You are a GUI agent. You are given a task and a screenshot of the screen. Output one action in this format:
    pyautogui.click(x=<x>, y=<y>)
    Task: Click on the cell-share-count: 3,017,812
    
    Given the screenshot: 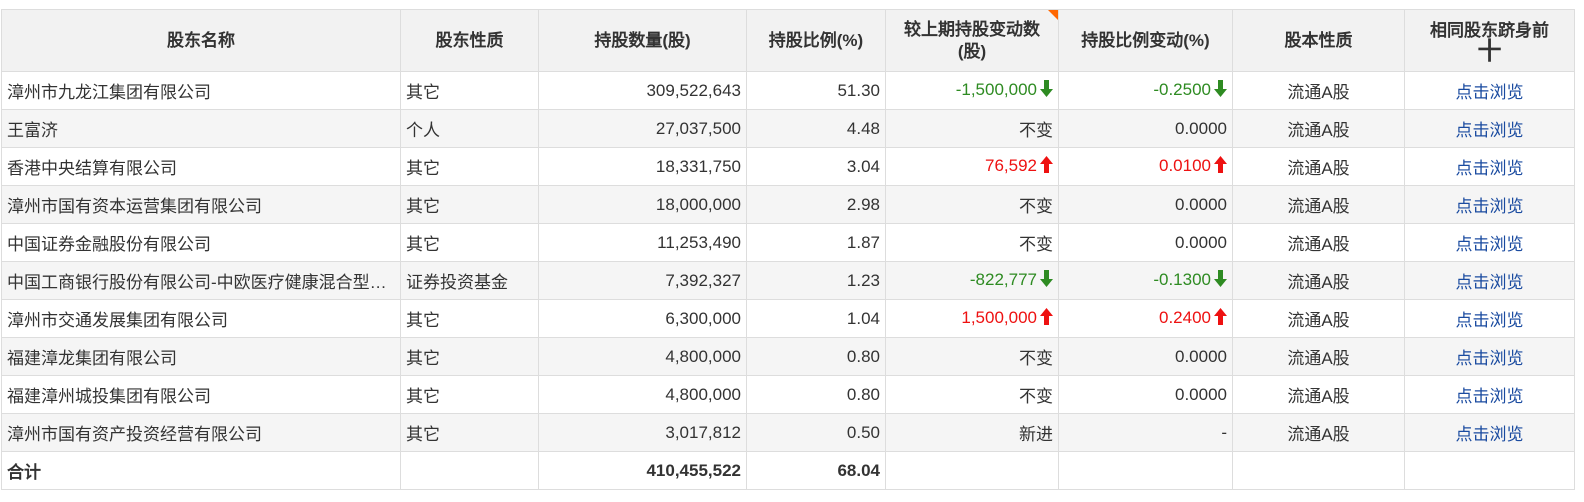 What is the action you would take?
    pyautogui.click(x=642, y=432)
    